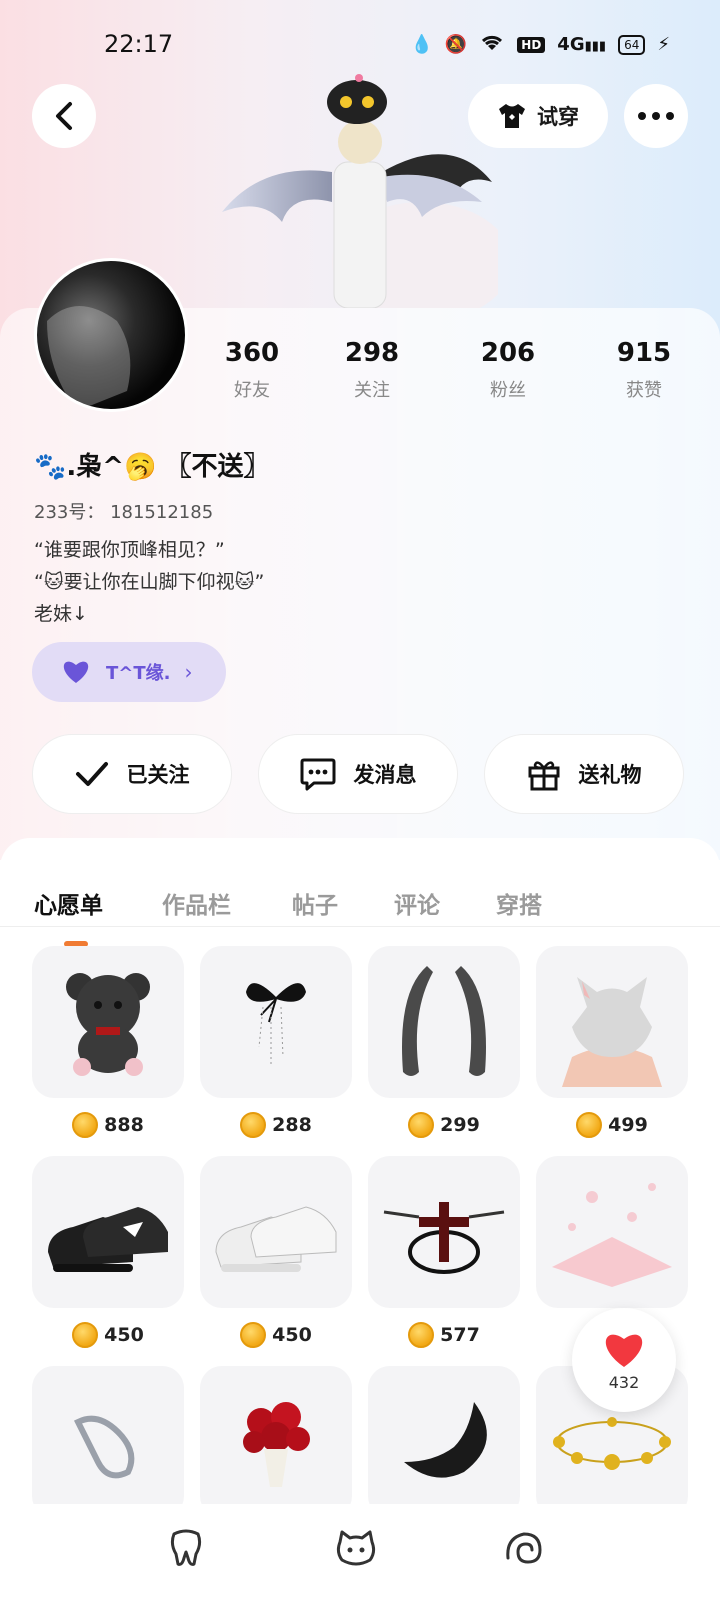  What do you see at coordinates (315, 903) in the screenshot?
I see `tab-posts: 帖子` at bounding box center [315, 903].